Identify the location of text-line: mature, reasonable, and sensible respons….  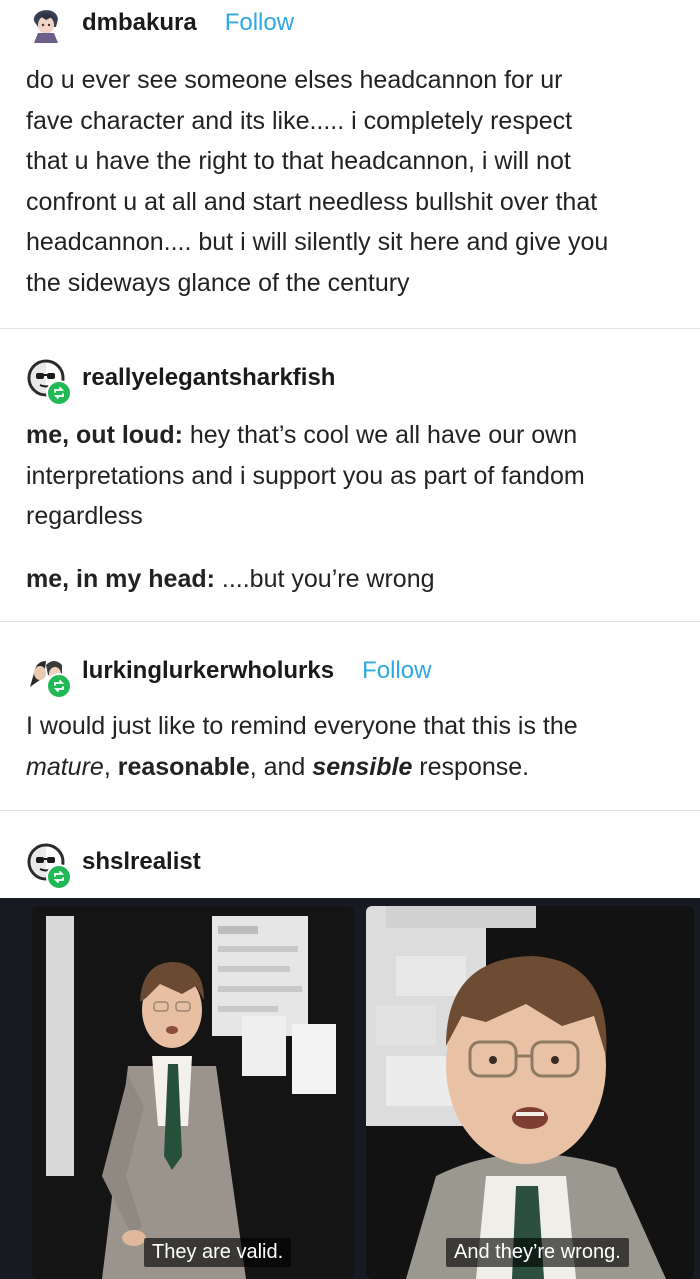
(351, 767).